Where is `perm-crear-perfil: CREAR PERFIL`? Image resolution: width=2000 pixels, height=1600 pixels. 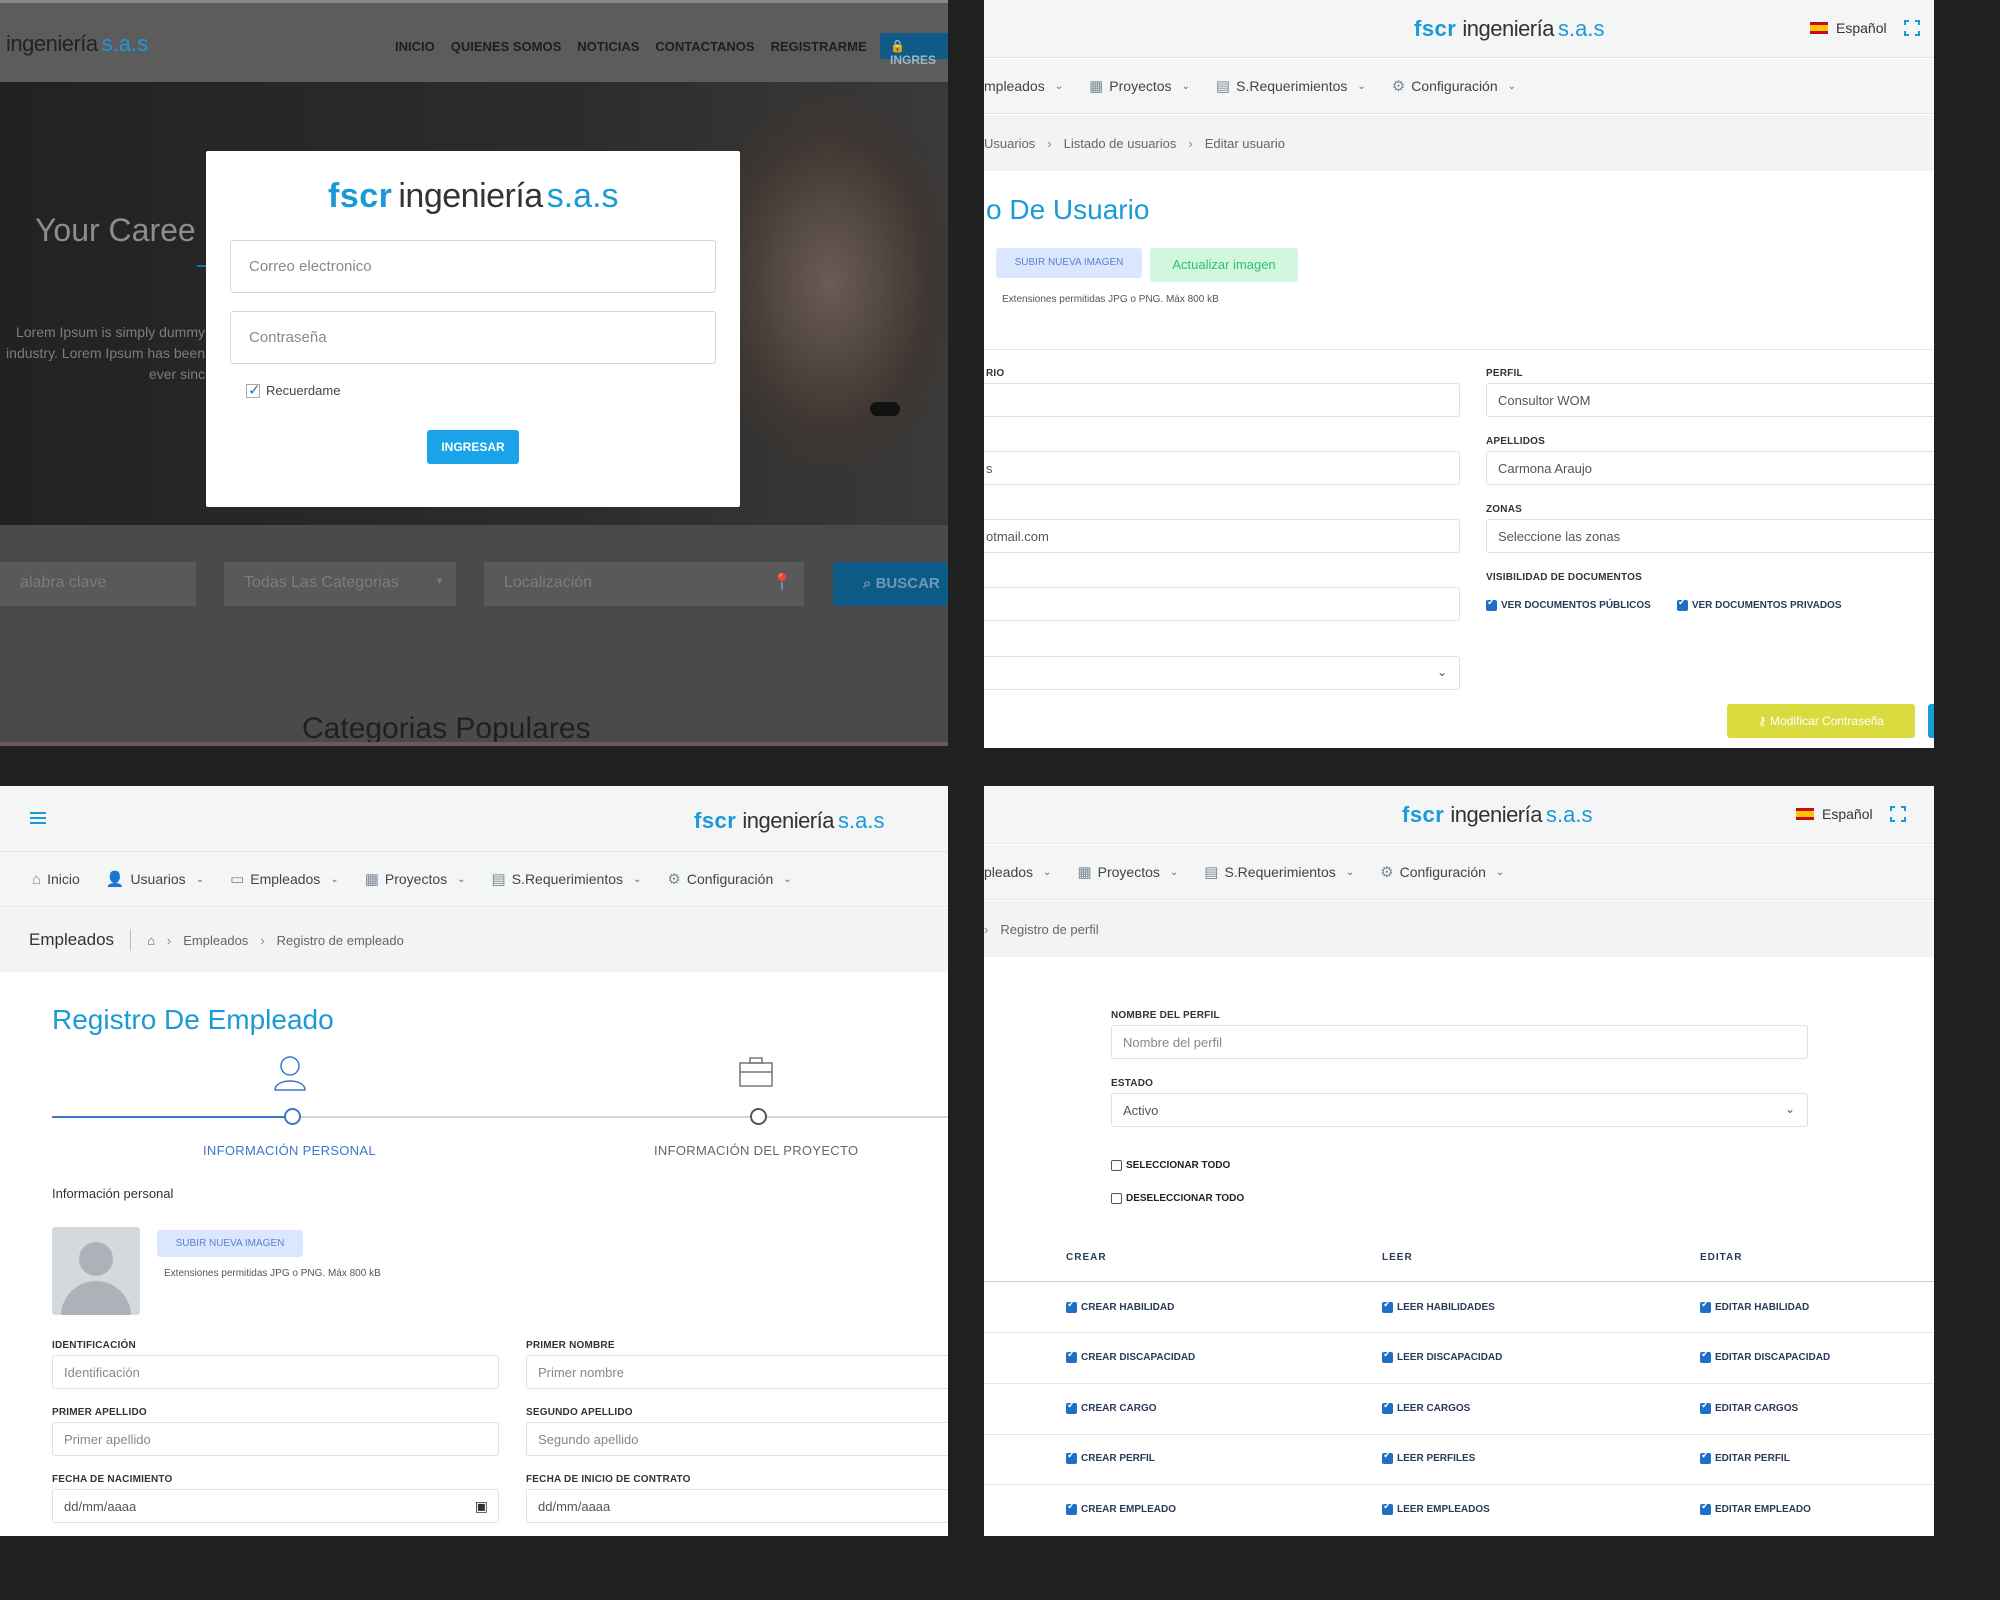
perm-crear-perfil: CREAR PERFIL is located at coordinates (1110, 1457).